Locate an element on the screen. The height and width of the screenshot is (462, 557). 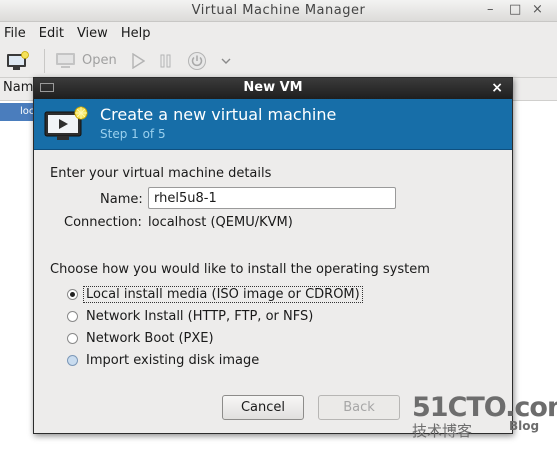
connection-value: localhost (QEMU/KVM) is located at coordinates (220, 222).